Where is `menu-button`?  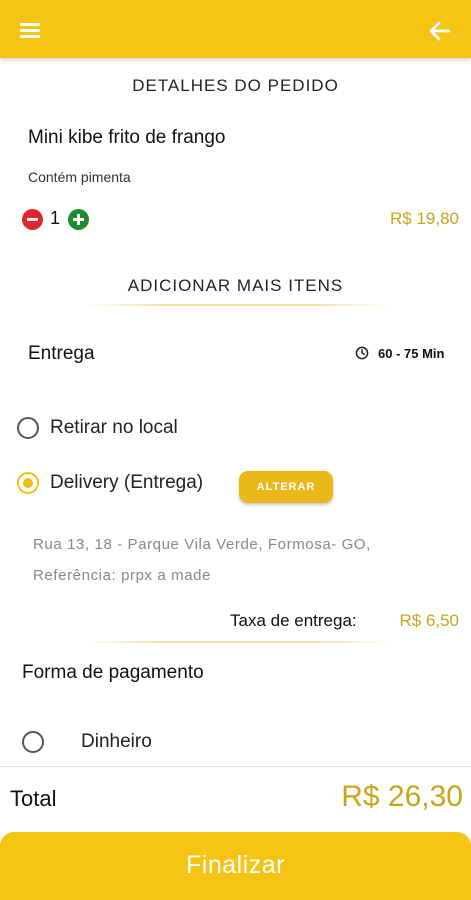
menu-button is located at coordinates (31, 30).